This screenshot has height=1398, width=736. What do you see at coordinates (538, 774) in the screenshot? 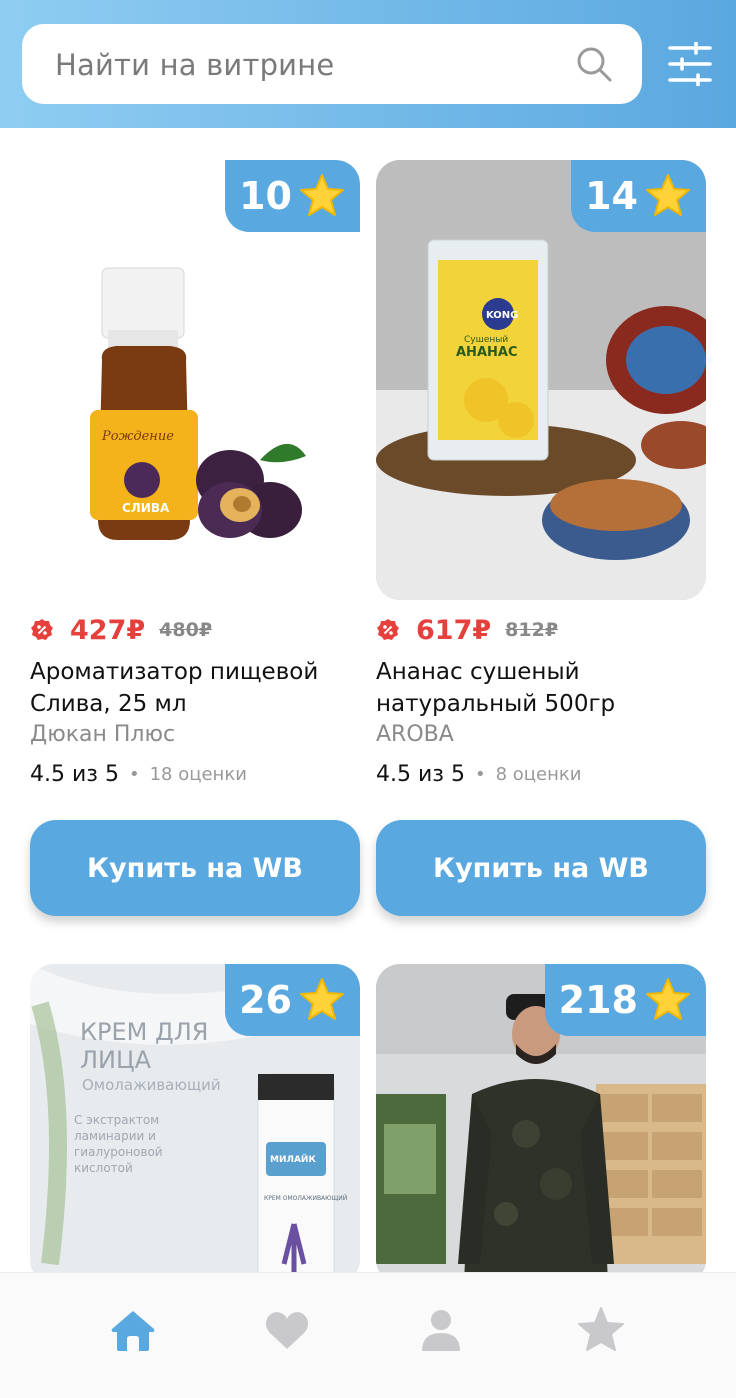
I see `reviews-count: 8 оценки` at bounding box center [538, 774].